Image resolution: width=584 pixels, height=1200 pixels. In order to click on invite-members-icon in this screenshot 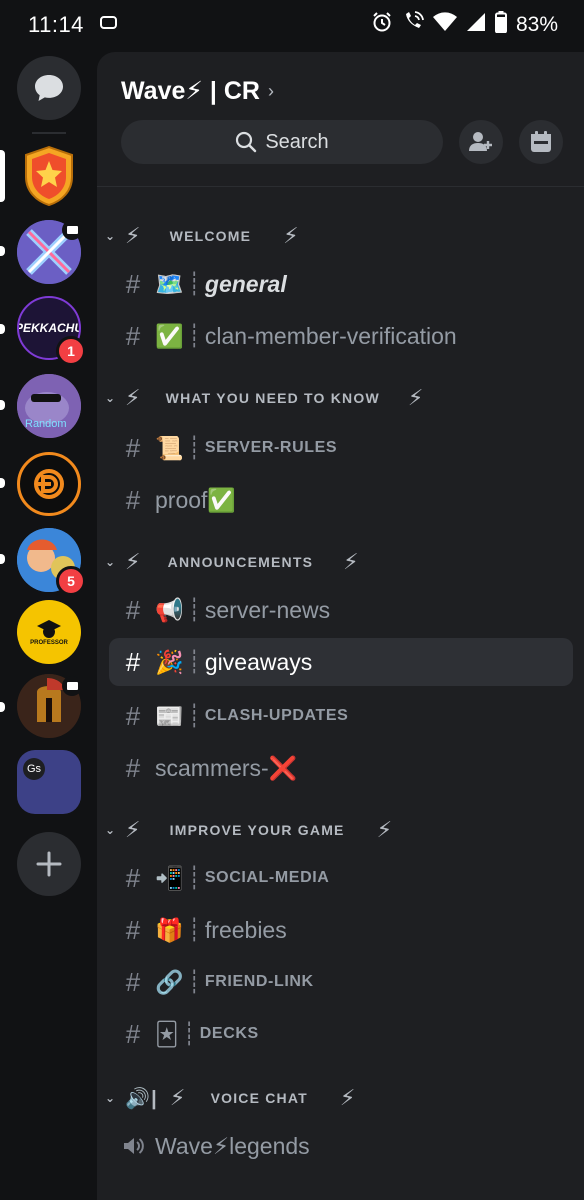, I will do `click(480, 141)`.